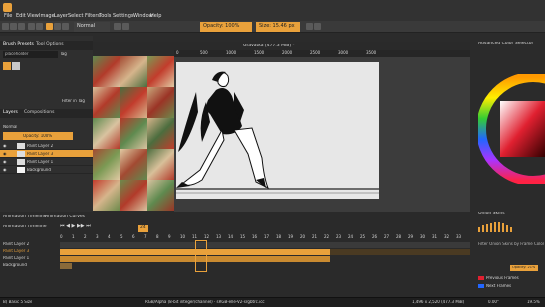 The height and width of the screenshot is (307, 545). I want to click on frame-number: 33, so click(459, 236).